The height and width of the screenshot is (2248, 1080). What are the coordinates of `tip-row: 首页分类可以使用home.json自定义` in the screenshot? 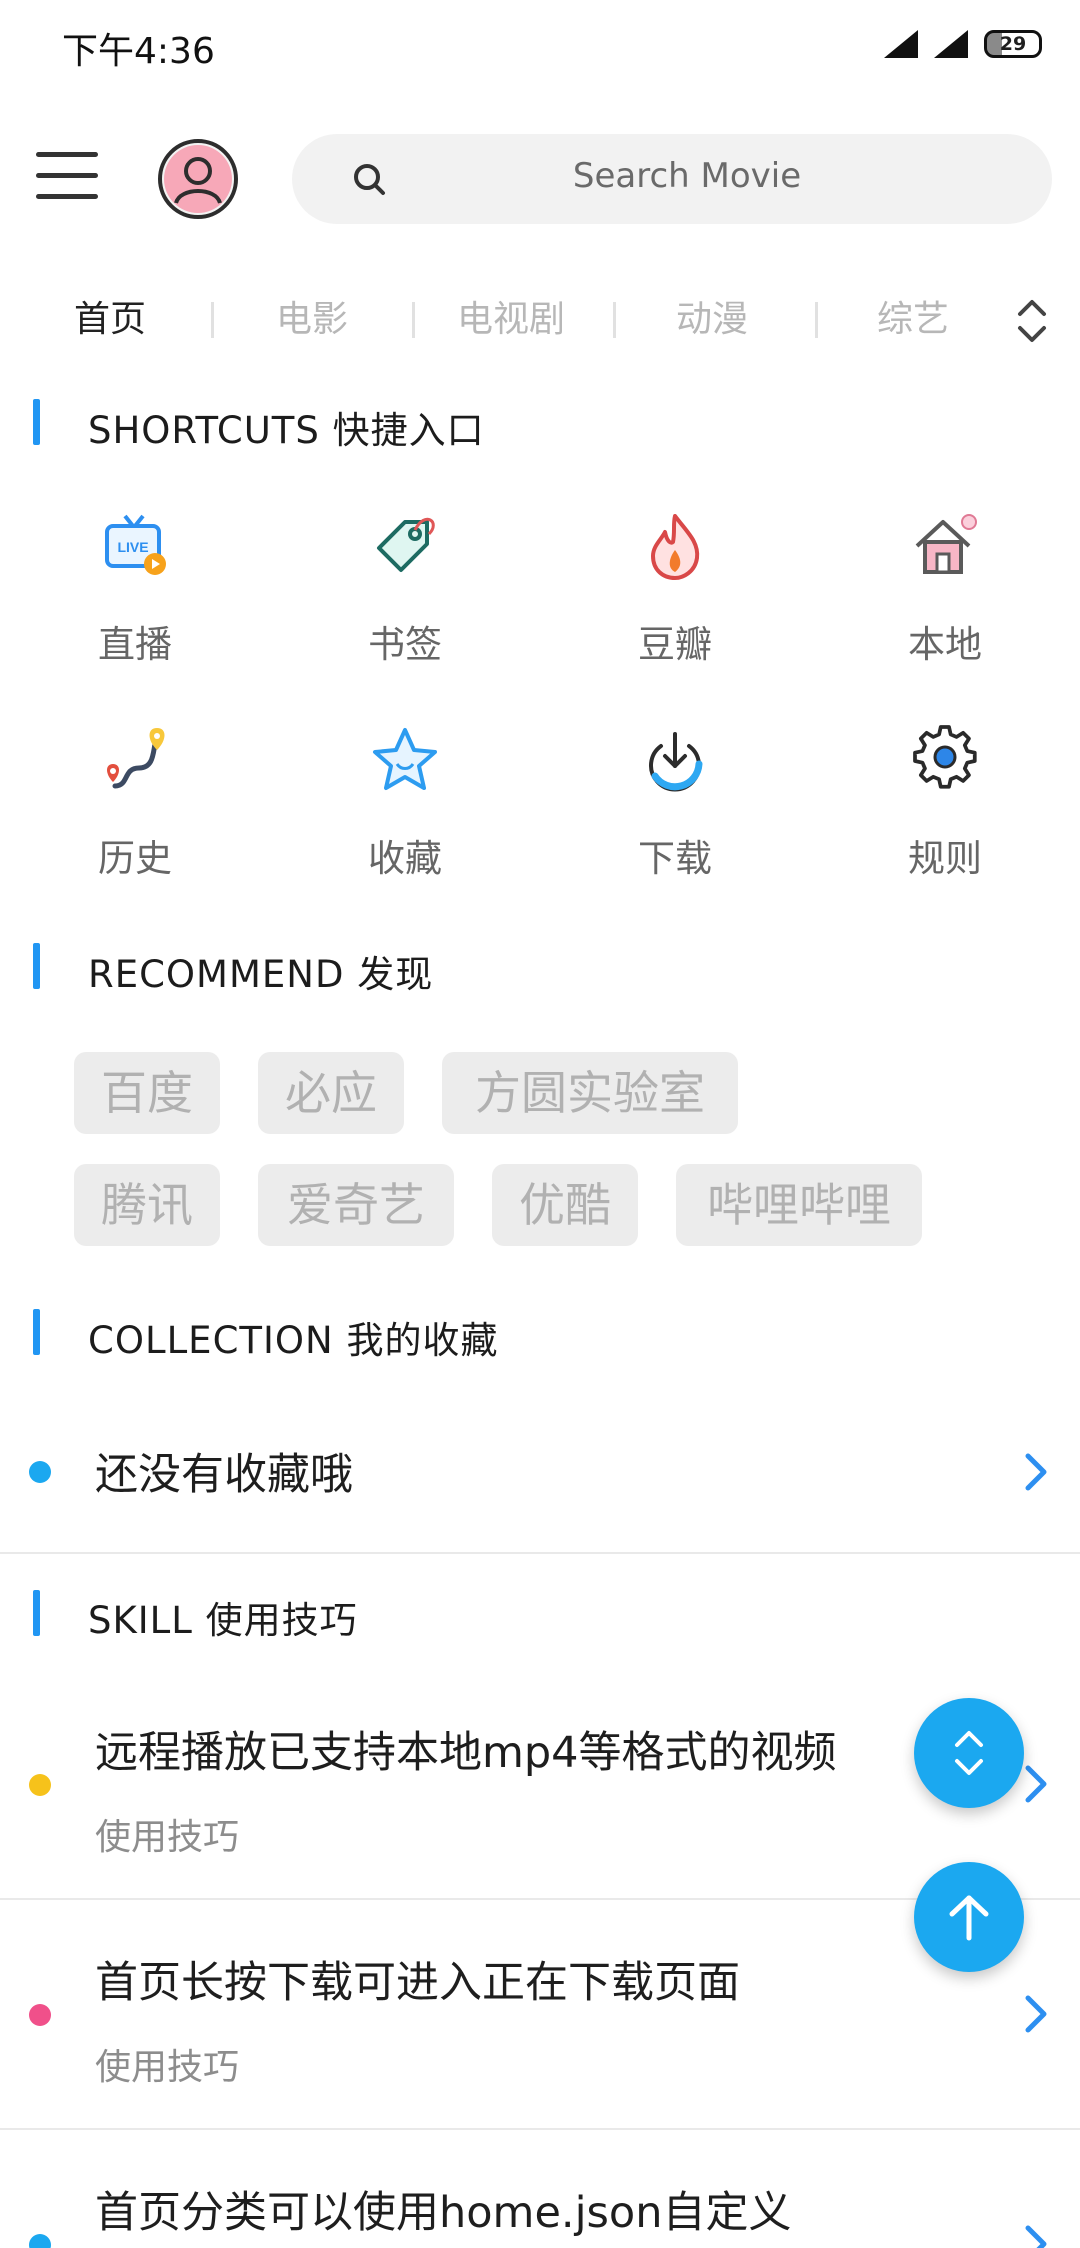 It's located at (540, 2189).